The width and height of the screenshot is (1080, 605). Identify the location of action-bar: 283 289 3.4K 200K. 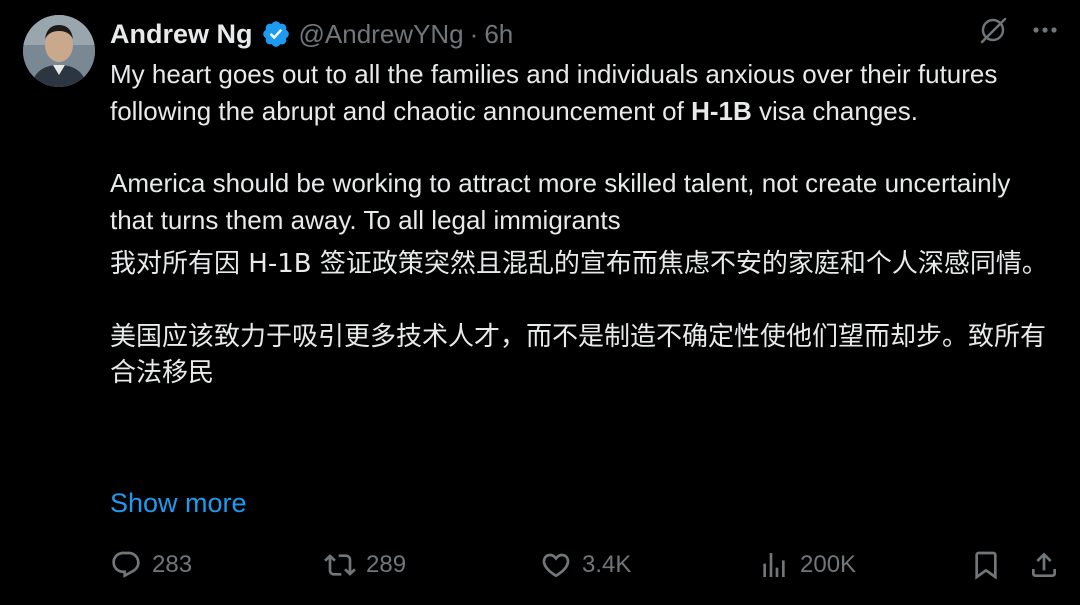
(585, 565).